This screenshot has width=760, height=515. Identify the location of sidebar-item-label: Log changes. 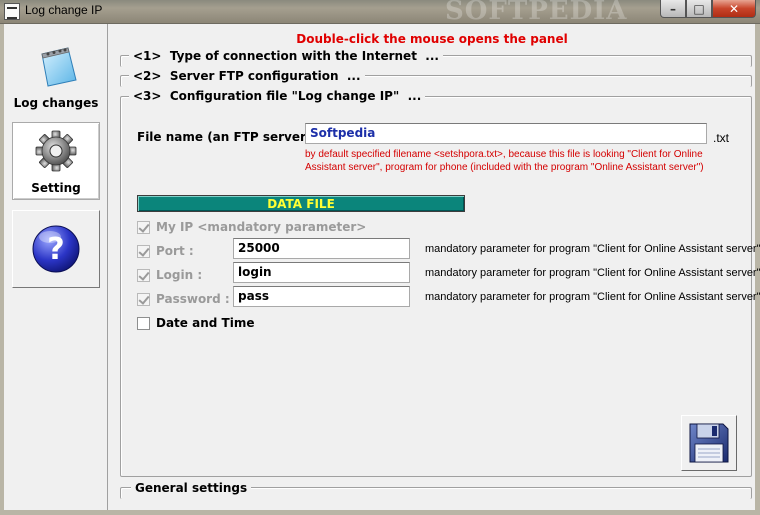
(56, 103).